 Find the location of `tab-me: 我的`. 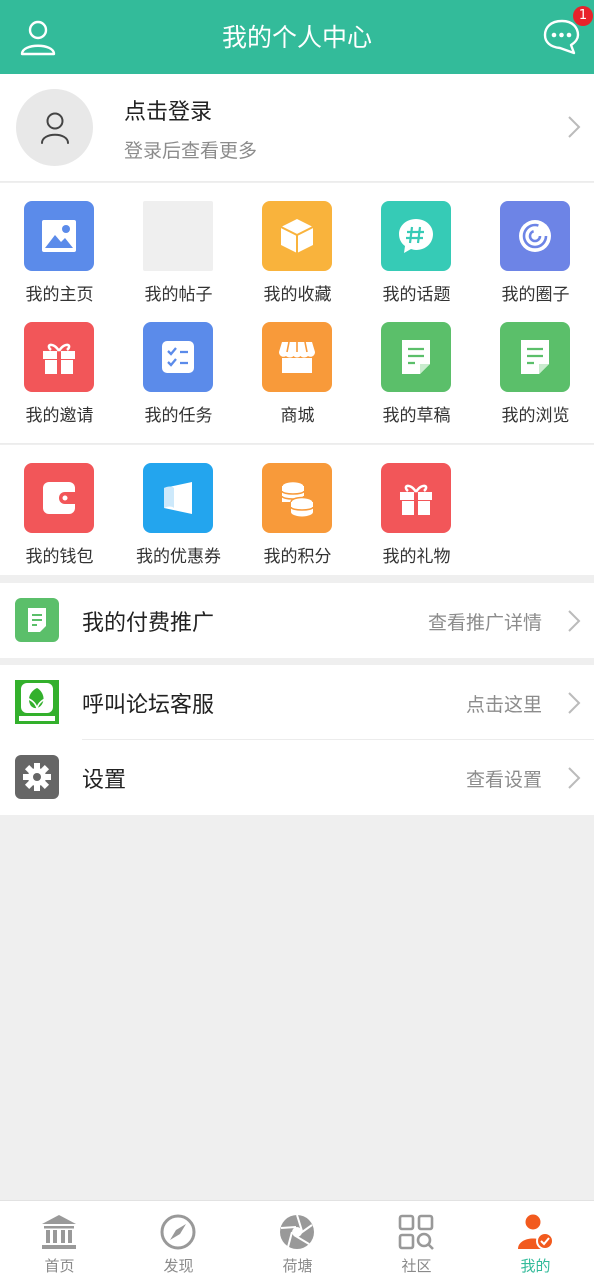

tab-me: 我的 is located at coordinates (535, 1240).